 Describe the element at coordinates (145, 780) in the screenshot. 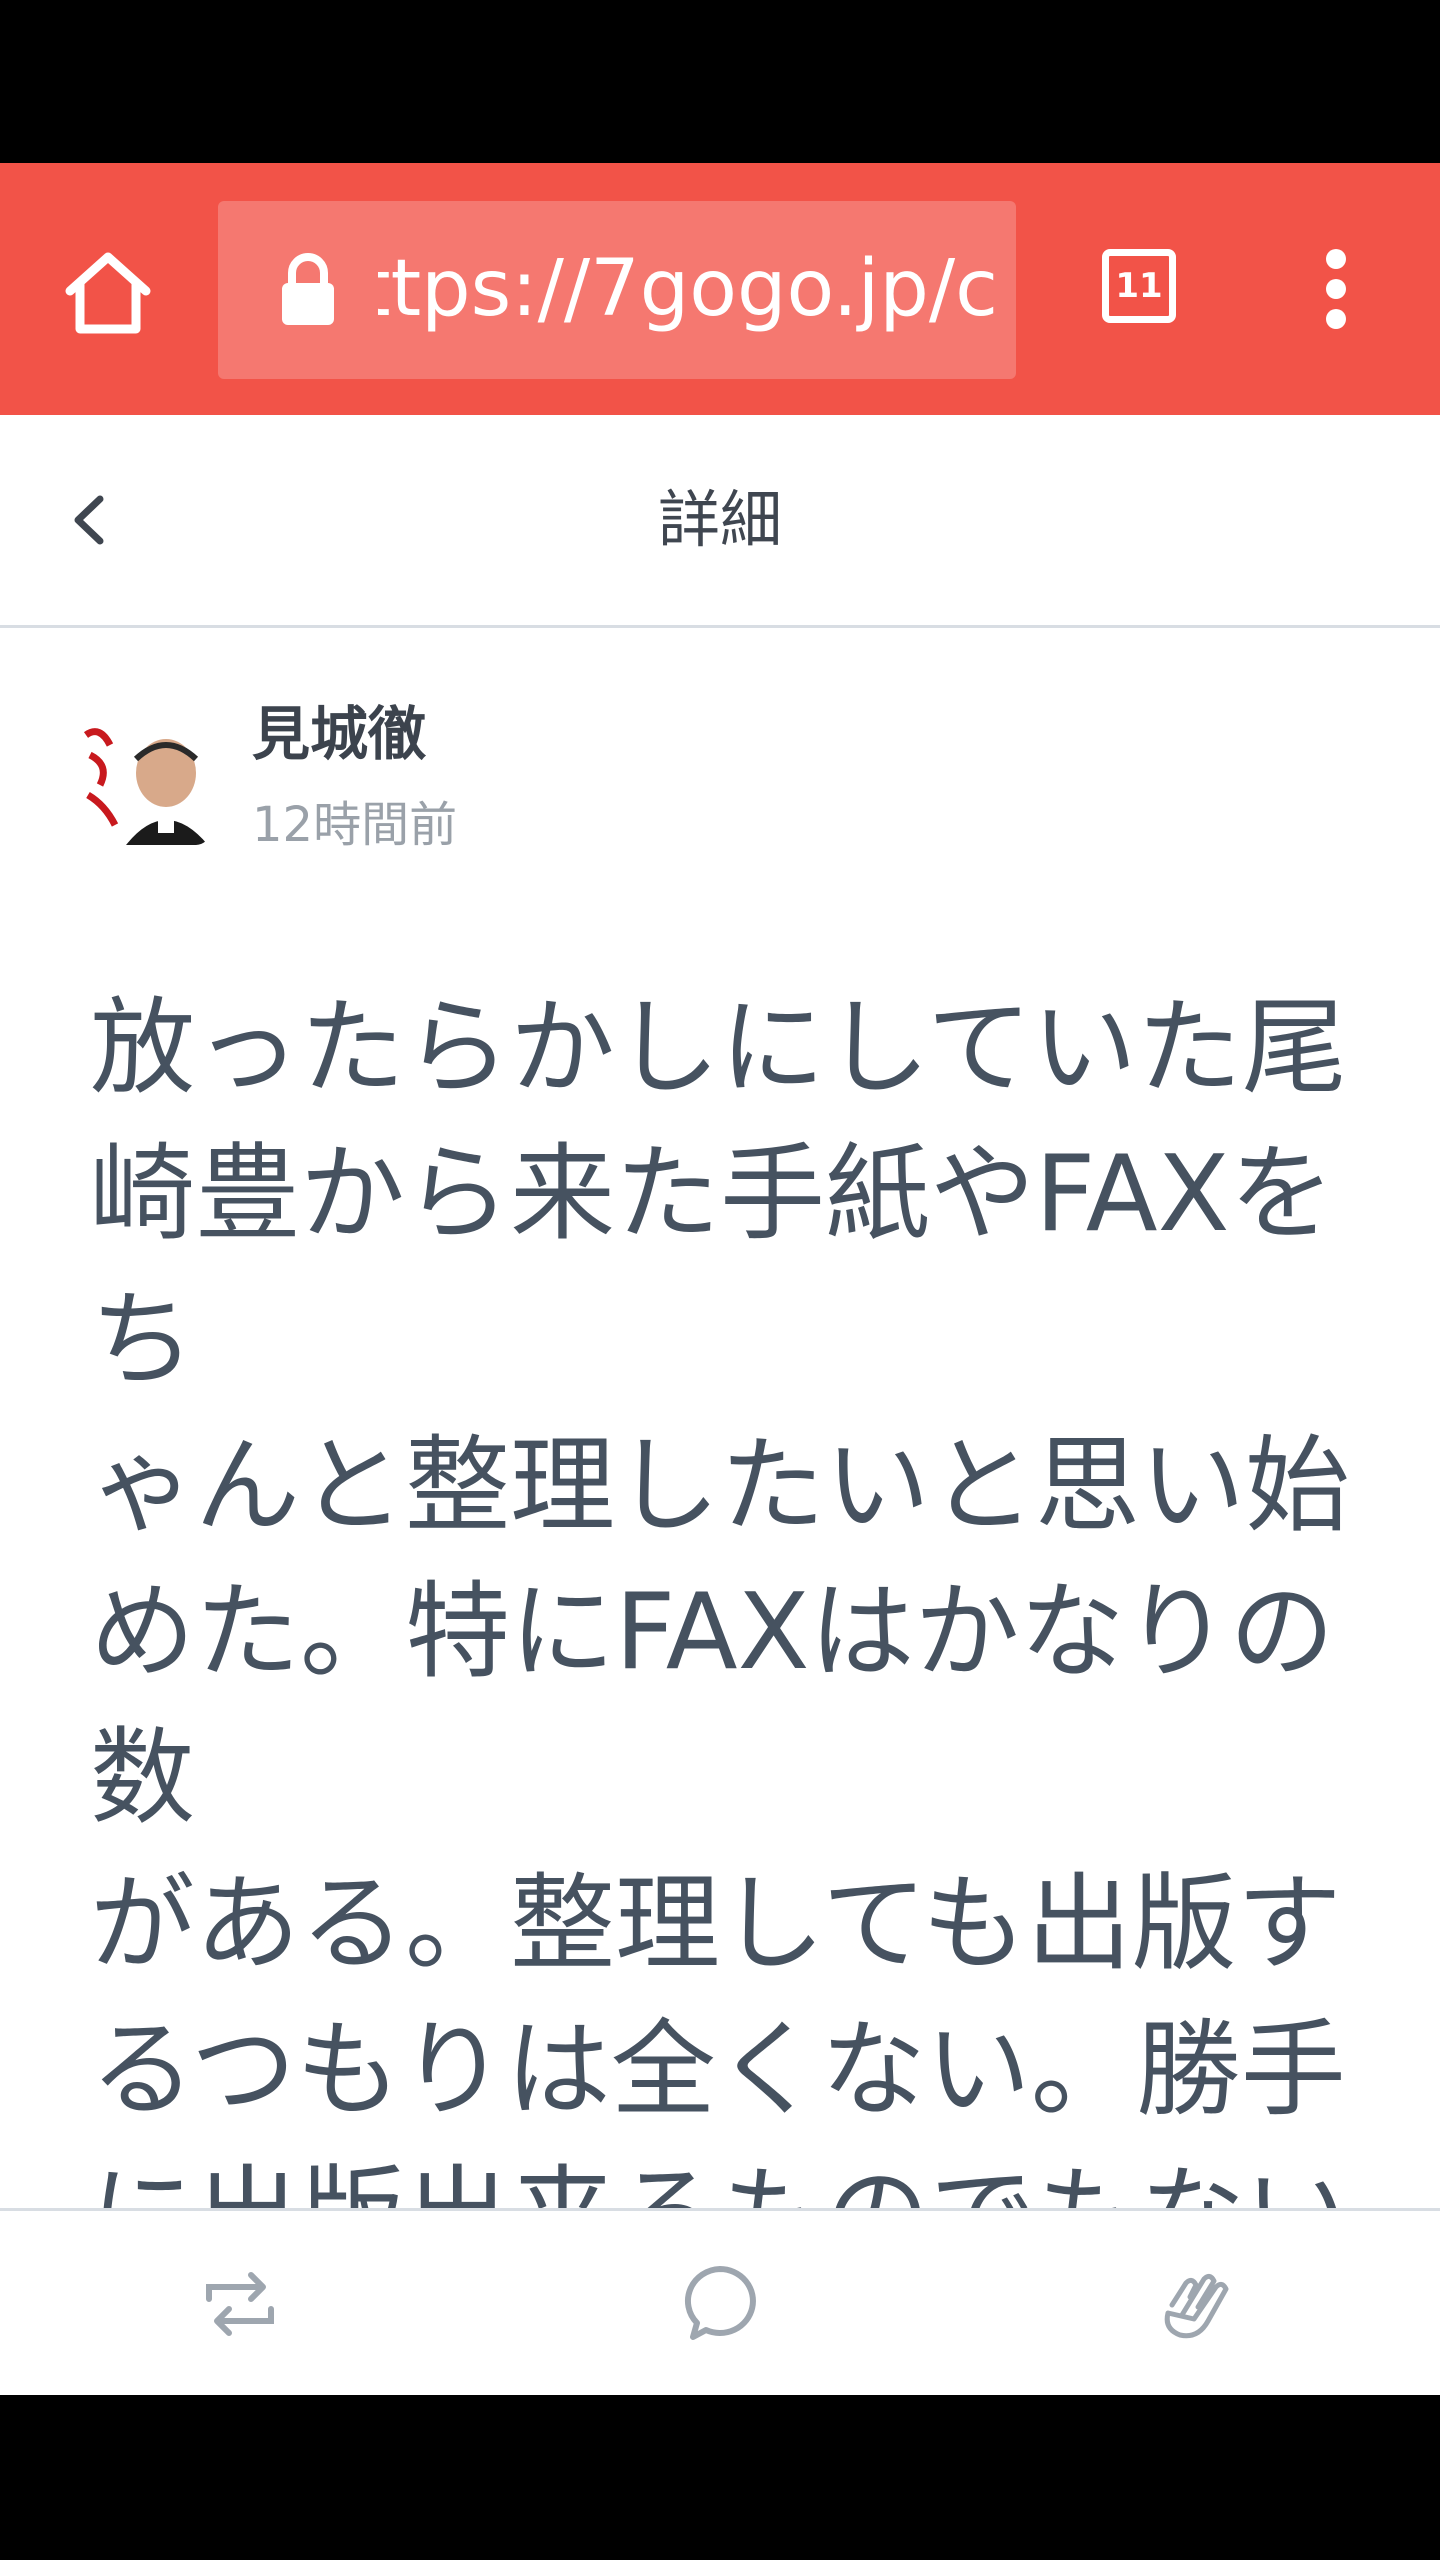

I see `avatar` at that location.